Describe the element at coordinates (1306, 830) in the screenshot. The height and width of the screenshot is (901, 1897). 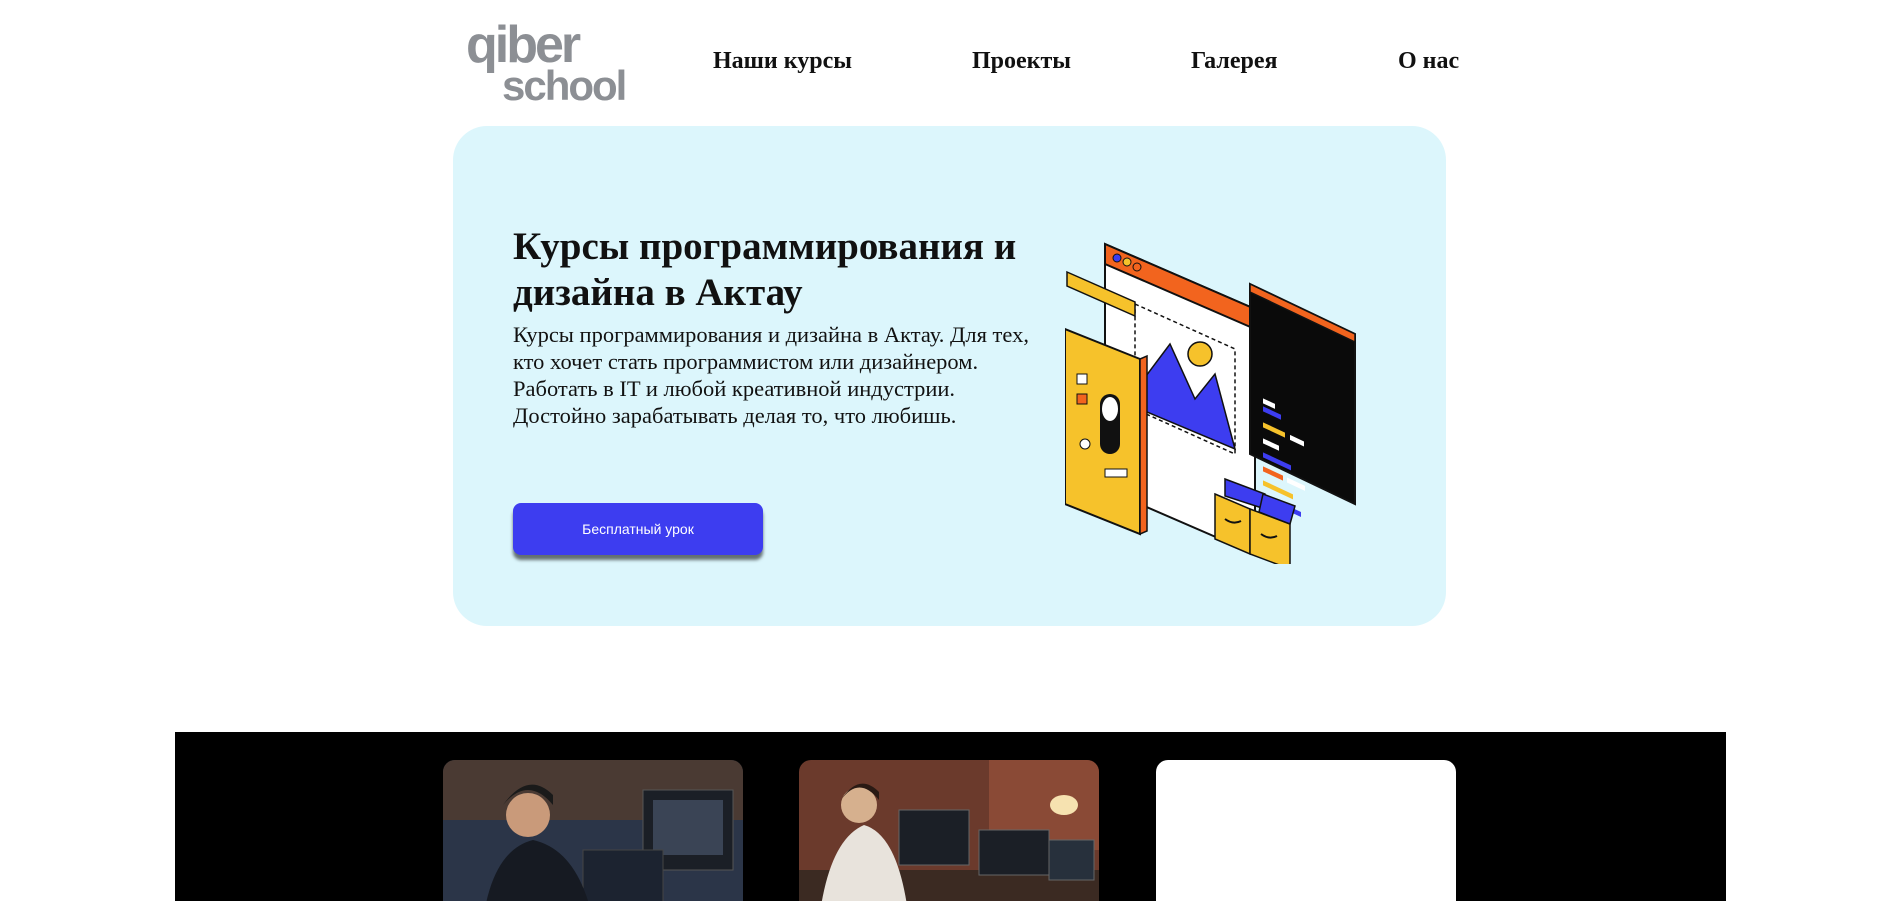
I see `empty-white-card` at that location.